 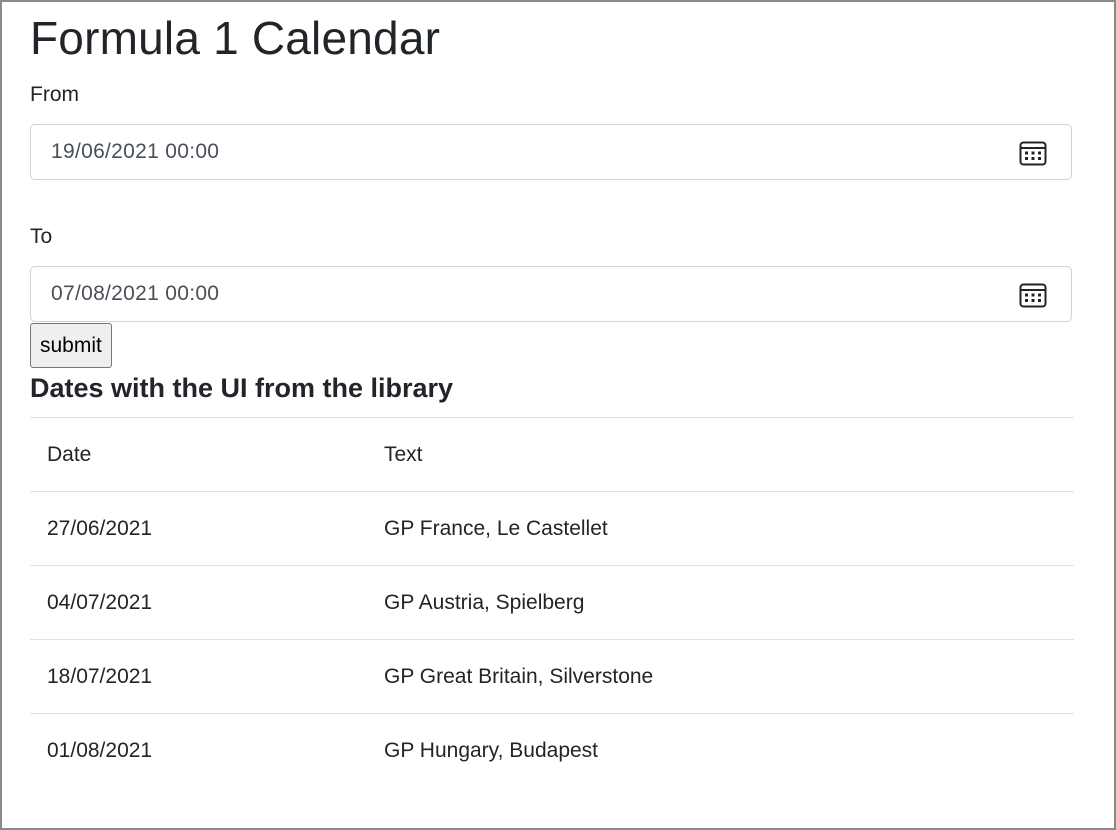 What do you see at coordinates (242, 388) in the screenshot?
I see `section-title: Dates with the UI from the library` at bounding box center [242, 388].